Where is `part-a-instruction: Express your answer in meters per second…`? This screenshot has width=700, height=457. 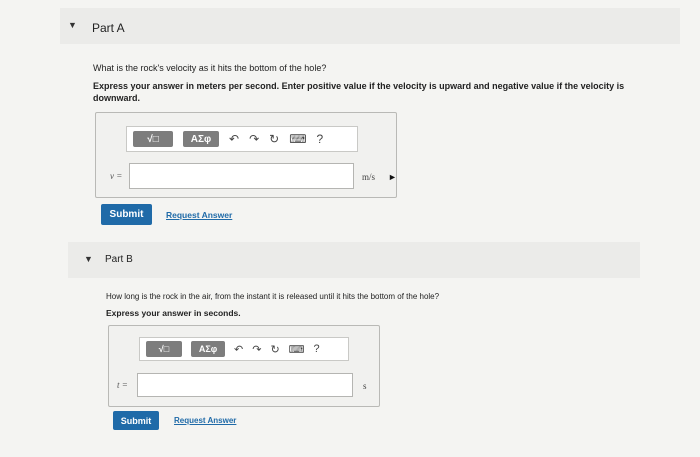 part-a-instruction: Express your answer in meters per second… is located at coordinates (359, 92).